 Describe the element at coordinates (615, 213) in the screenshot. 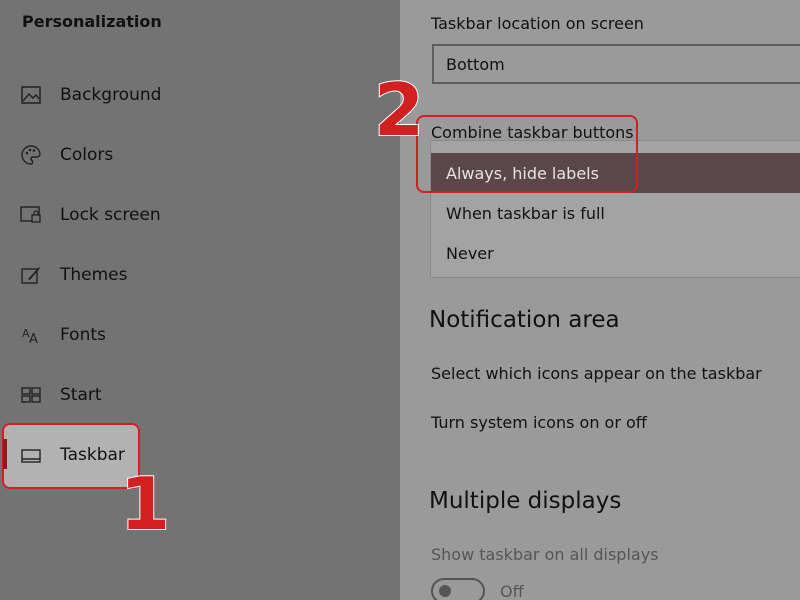

I see `dropdown-option-when-full: When taskbar is full` at that location.